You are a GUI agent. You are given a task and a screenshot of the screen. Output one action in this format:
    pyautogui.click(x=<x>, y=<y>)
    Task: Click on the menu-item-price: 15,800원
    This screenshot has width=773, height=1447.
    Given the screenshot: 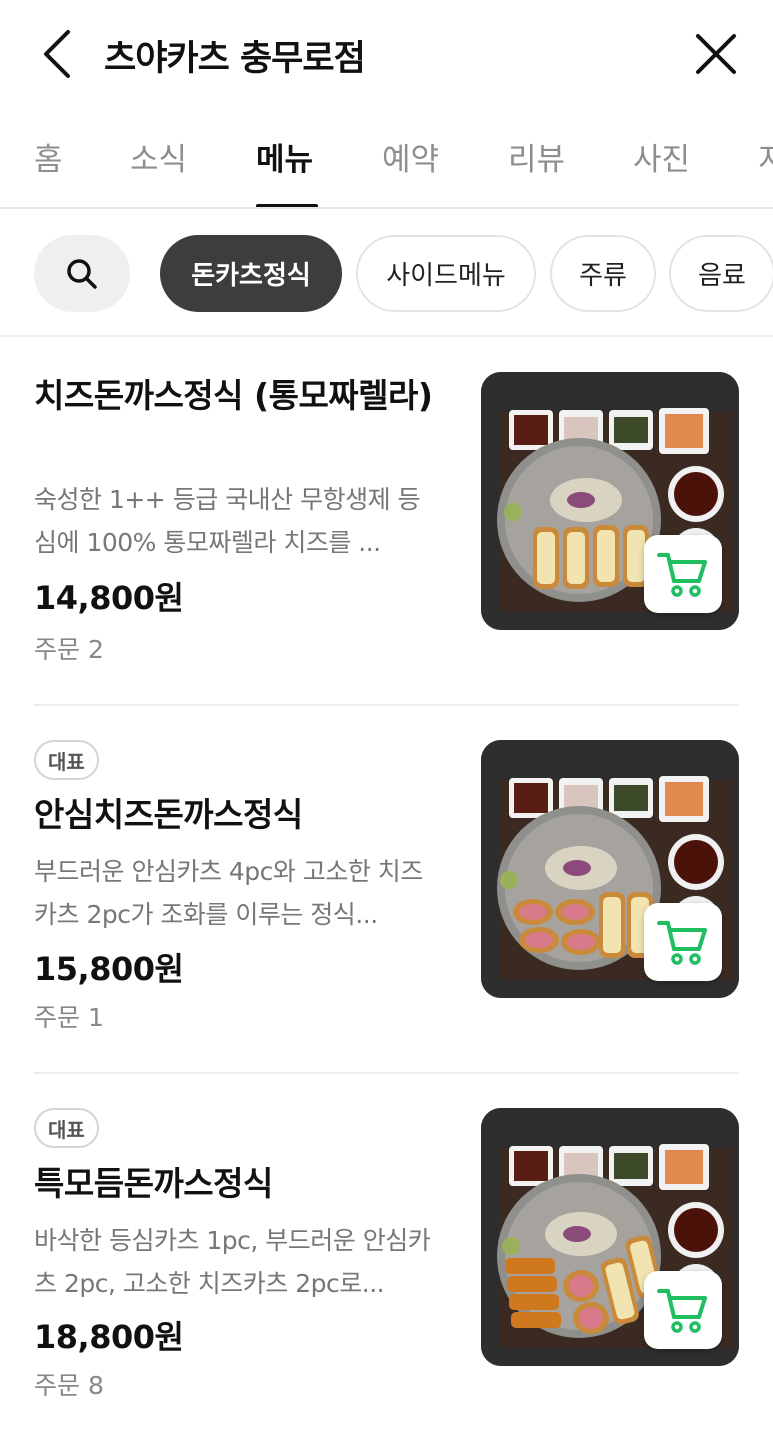 What is the action you would take?
    pyautogui.click(x=109, y=969)
    